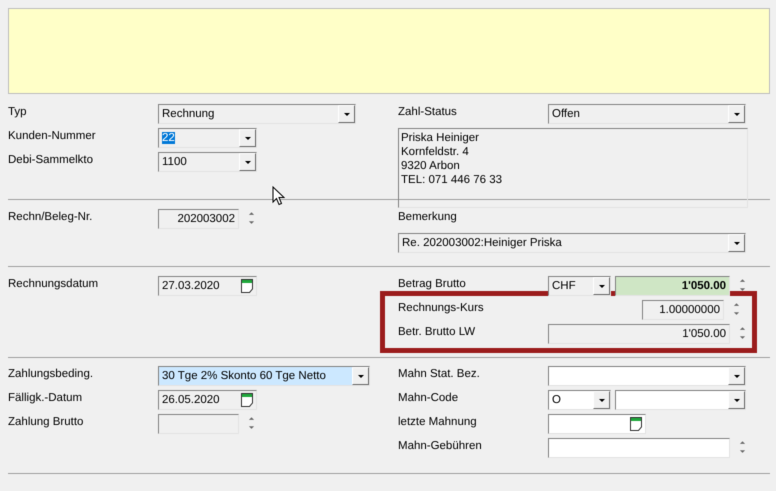  What do you see at coordinates (573, 168) in the screenshot?
I see `address-text-area: Priska Heiniger Kornfeldstr. 4 9320 Arbon TEL: 071 446 76 33` at bounding box center [573, 168].